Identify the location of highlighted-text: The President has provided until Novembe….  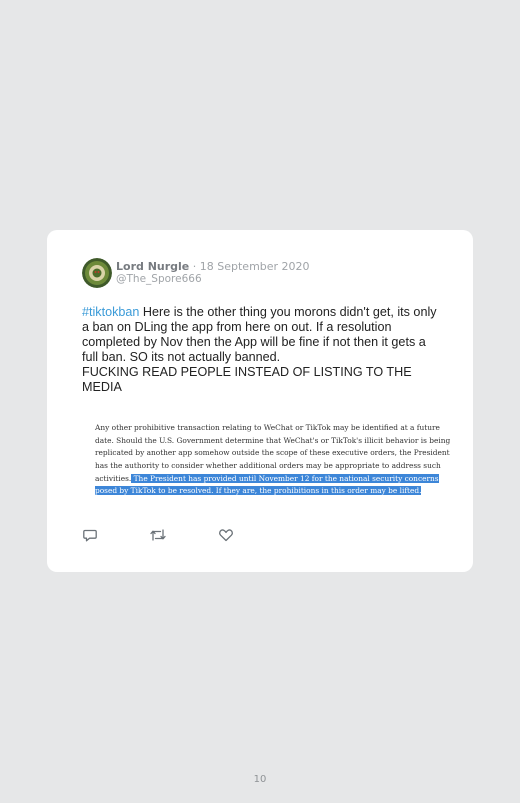
(285, 478).